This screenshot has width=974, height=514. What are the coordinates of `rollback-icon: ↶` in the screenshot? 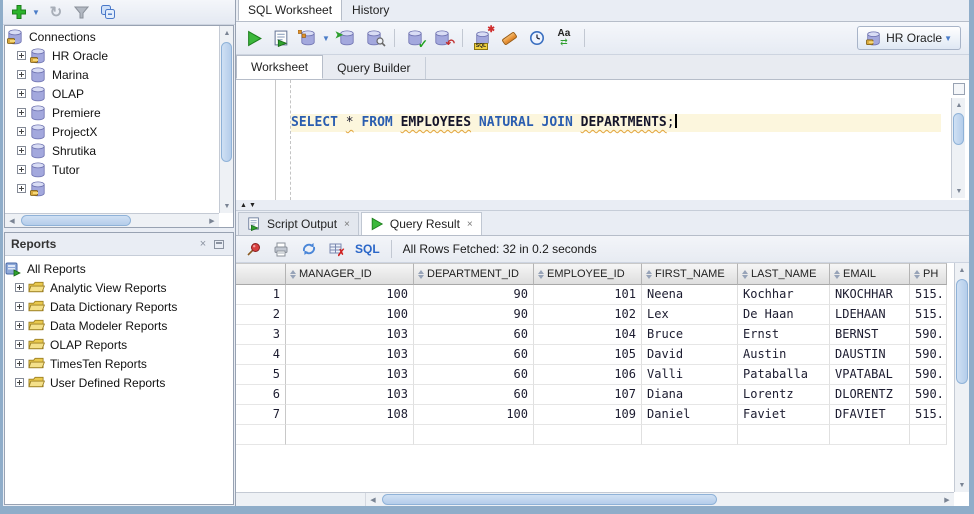 It's located at (443, 39).